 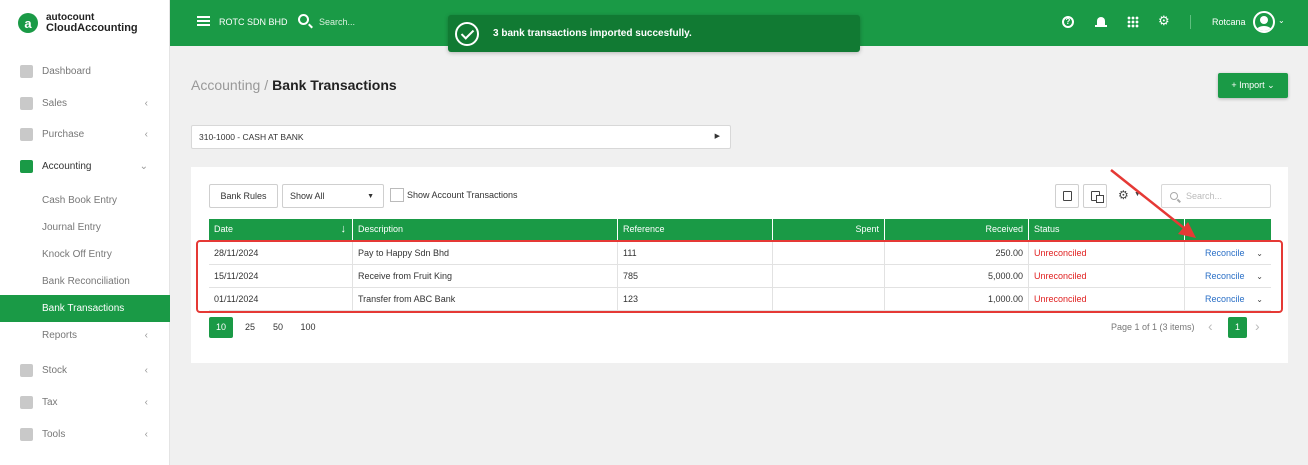 I want to click on document-icon, so click(x=1067, y=196).